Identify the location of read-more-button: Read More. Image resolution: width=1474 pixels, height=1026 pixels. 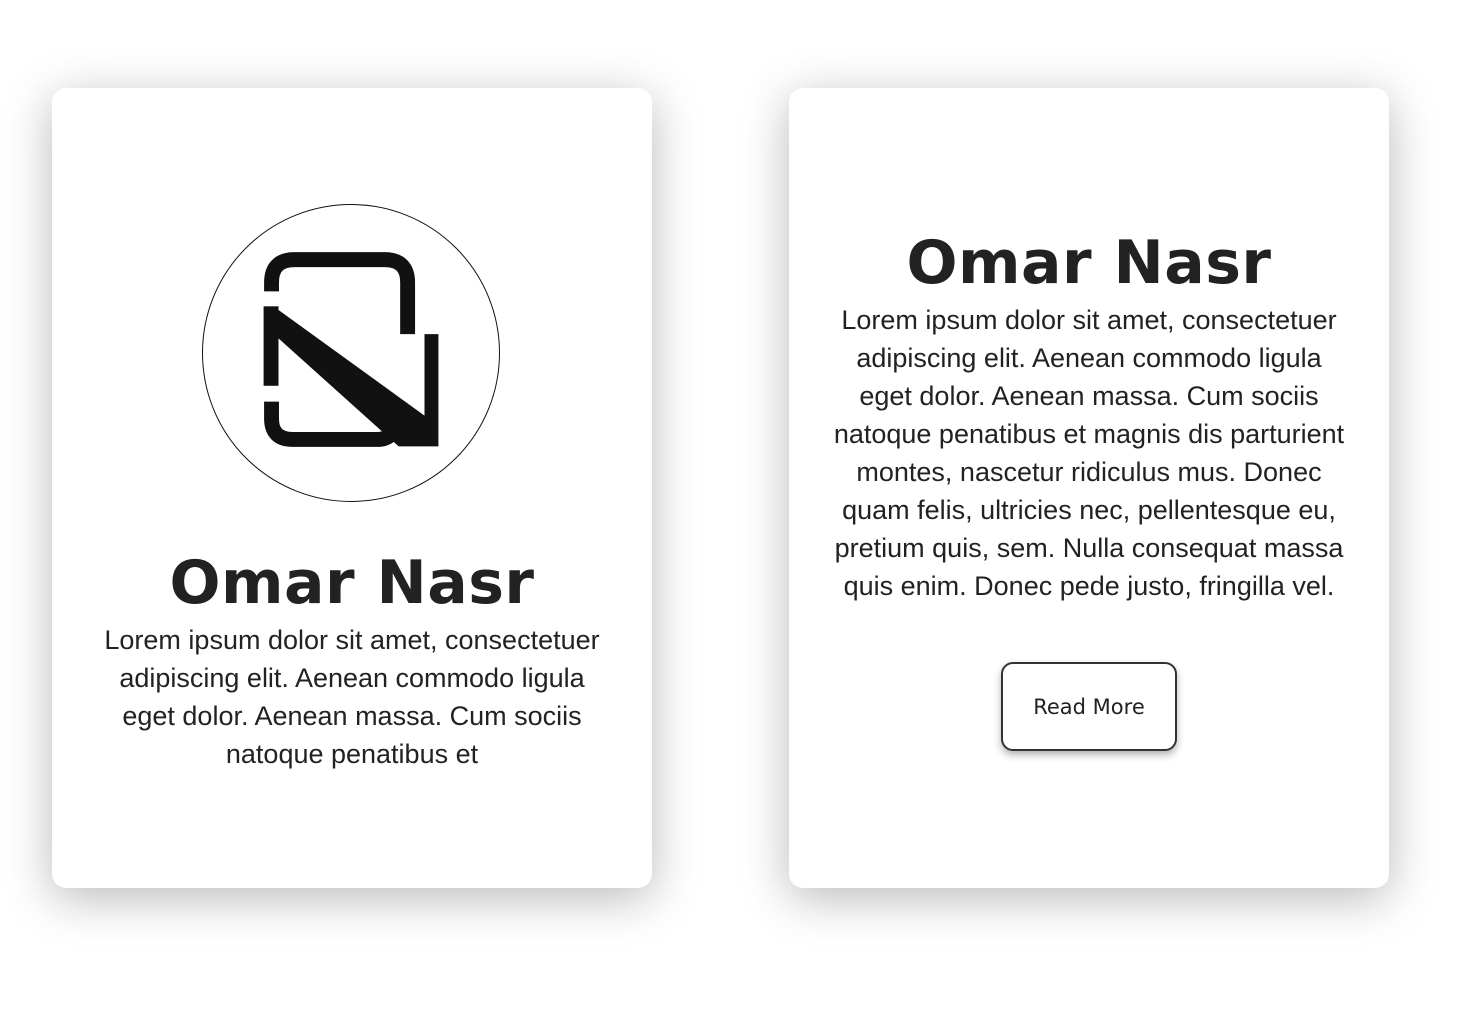
(1089, 706).